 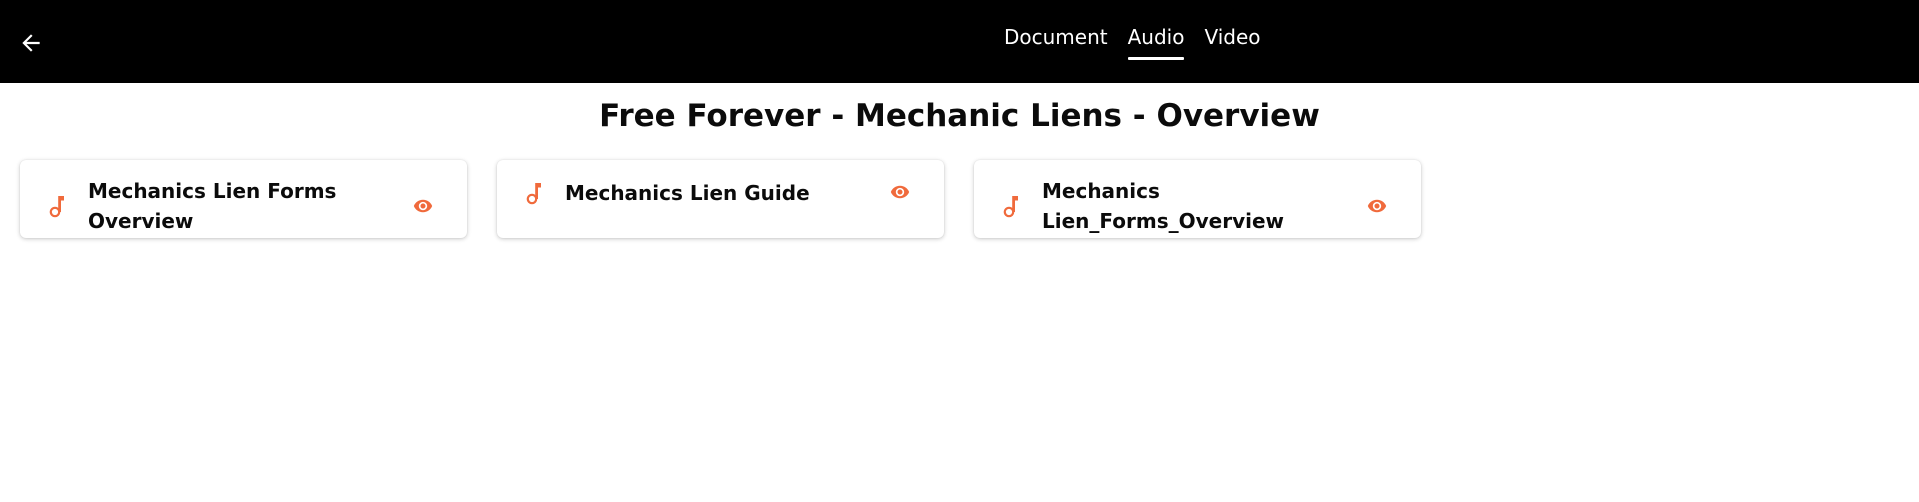 I want to click on card-title: Mechanics Lien_Forms_Overview, so click(x=1163, y=206).